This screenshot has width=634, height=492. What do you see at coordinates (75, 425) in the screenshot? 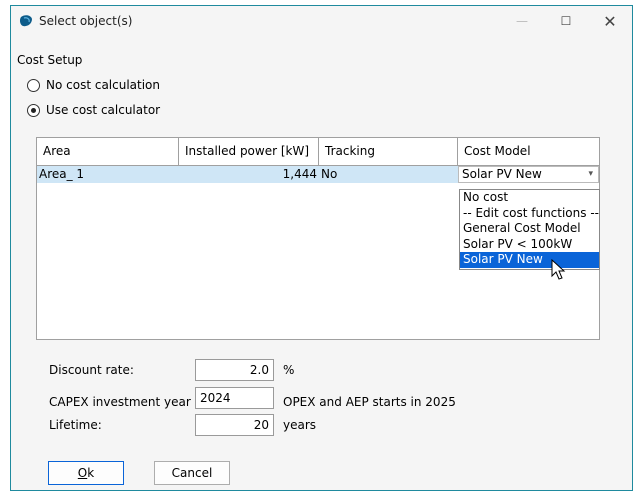
I see `lifetime-label: Lifetime:` at bounding box center [75, 425].